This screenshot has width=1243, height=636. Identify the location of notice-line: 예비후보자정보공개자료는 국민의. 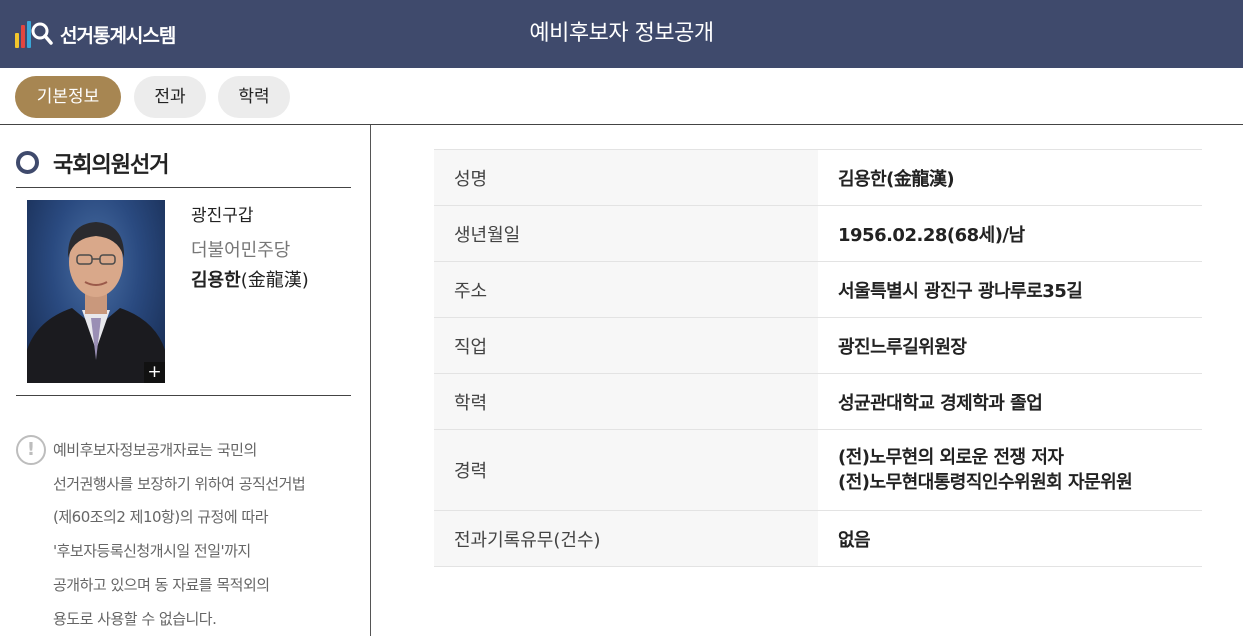
(155, 450).